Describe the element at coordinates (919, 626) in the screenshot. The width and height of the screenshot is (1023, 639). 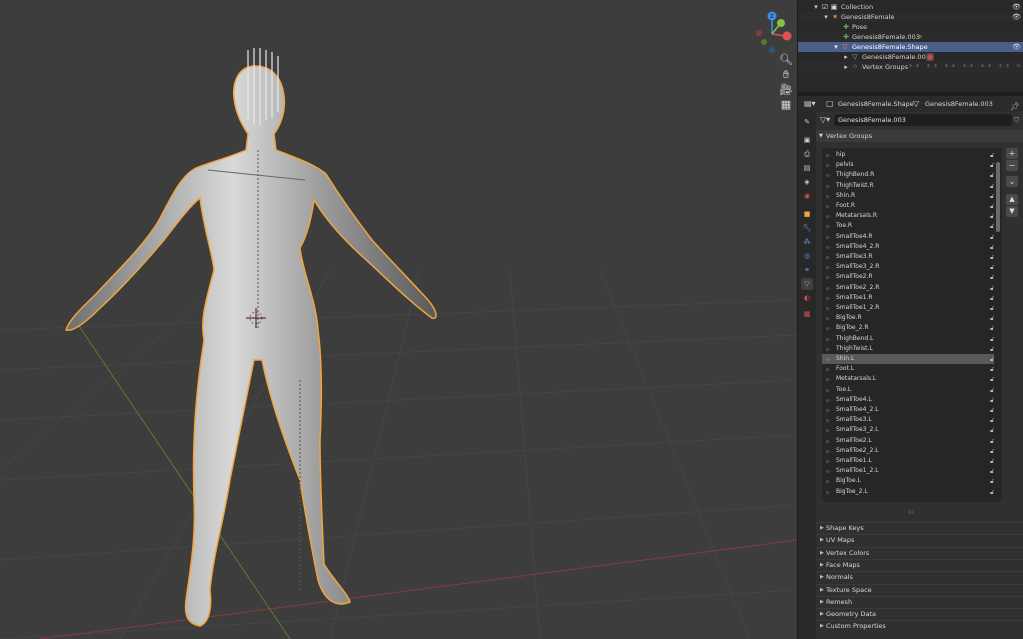
I see `panel-header-collapsed: ▶ Custom Properties` at that location.